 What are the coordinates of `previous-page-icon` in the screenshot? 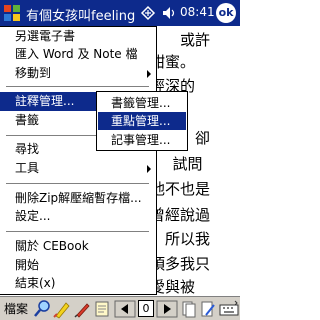 It's located at (125, 309).